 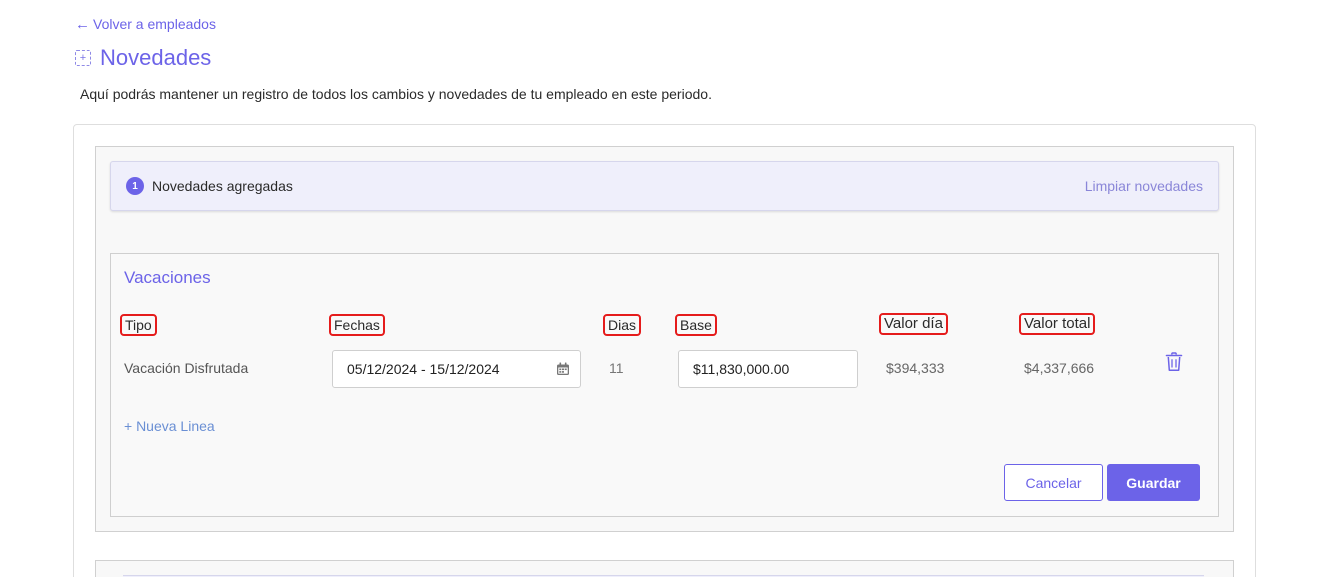 What do you see at coordinates (138, 325) in the screenshot?
I see `column-header-tipo: Tipo` at bounding box center [138, 325].